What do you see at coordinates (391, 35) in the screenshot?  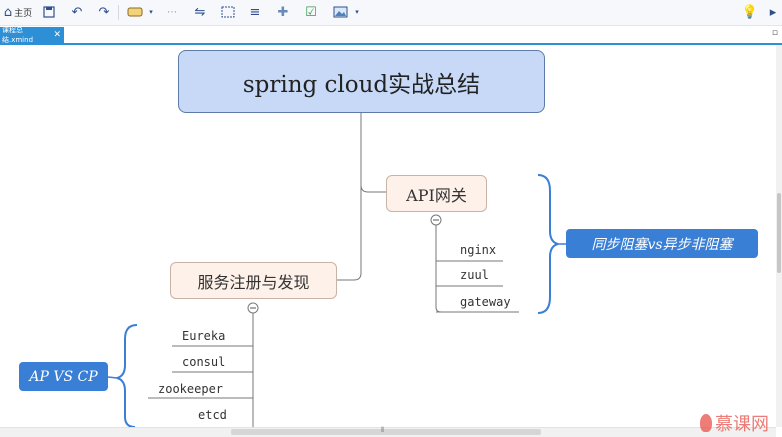 I see `editor-tab-bar: 课程总结.xmind ✕ ▫` at bounding box center [391, 35].